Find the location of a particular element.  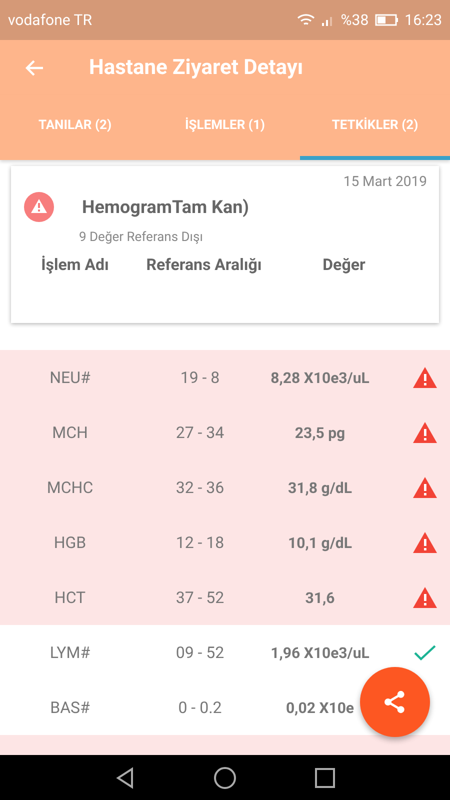

column-header: Referans Aralığı is located at coordinates (204, 264).